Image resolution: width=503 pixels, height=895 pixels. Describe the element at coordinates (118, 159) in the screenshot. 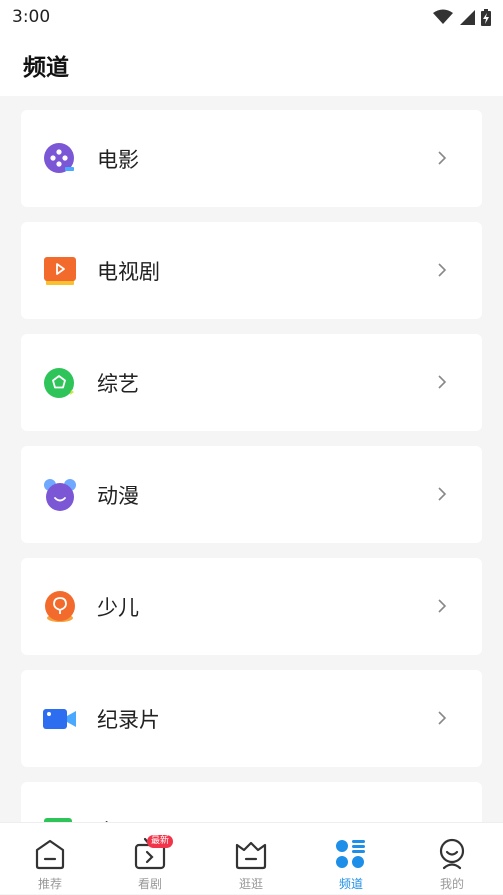

I see `channel-label: 电影` at that location.